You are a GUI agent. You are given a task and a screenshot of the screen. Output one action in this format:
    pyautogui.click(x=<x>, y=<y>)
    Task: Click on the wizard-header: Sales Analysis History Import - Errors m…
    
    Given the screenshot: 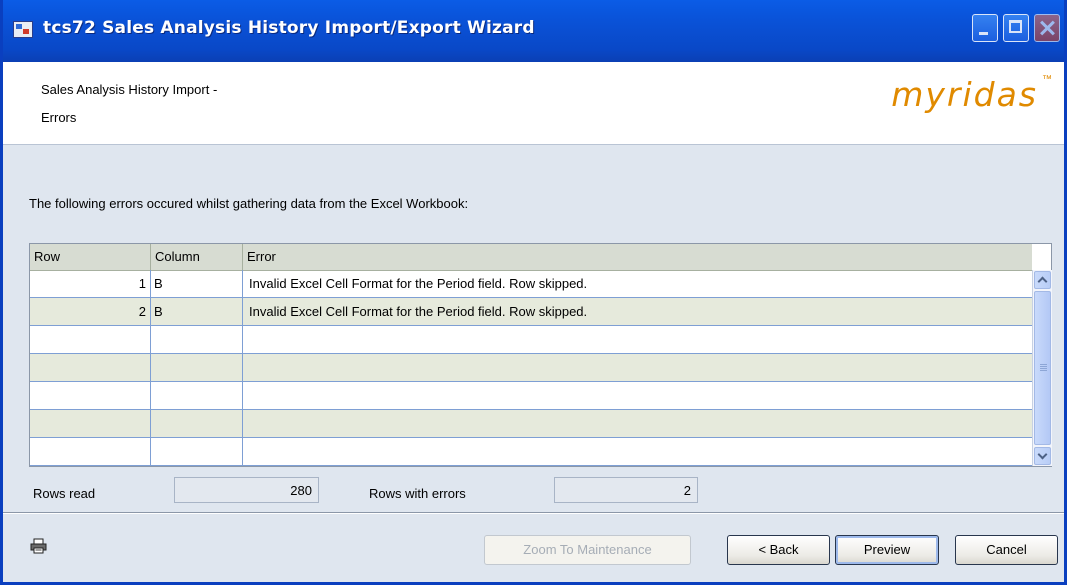 What is the action you would take?
    pyautogui.click(x=533, y=103)
    